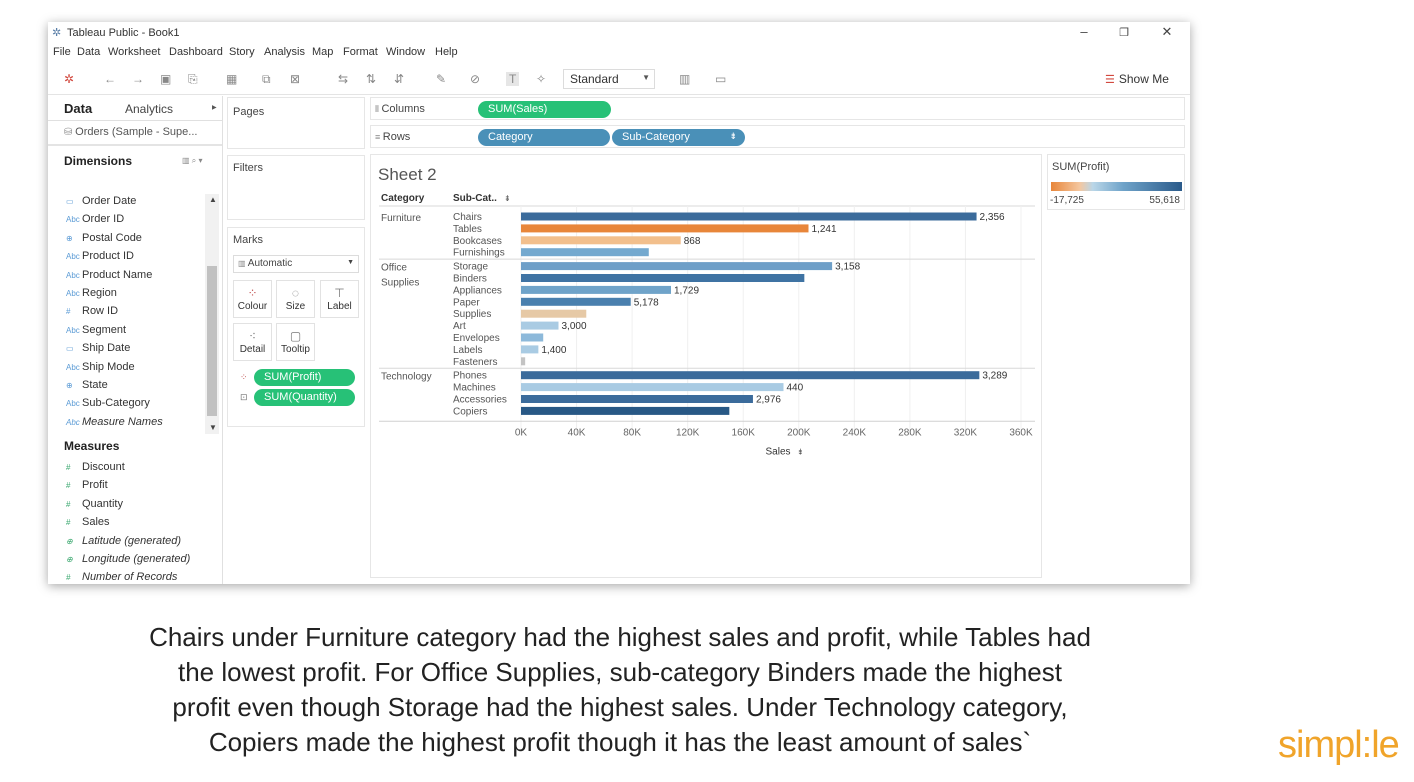 The width and height of the screenshot is (1414, 782). What do you see at coordinates (78, 108) in the screenshot?
I see `tab-data: Data` at bounding box center [78, 108].